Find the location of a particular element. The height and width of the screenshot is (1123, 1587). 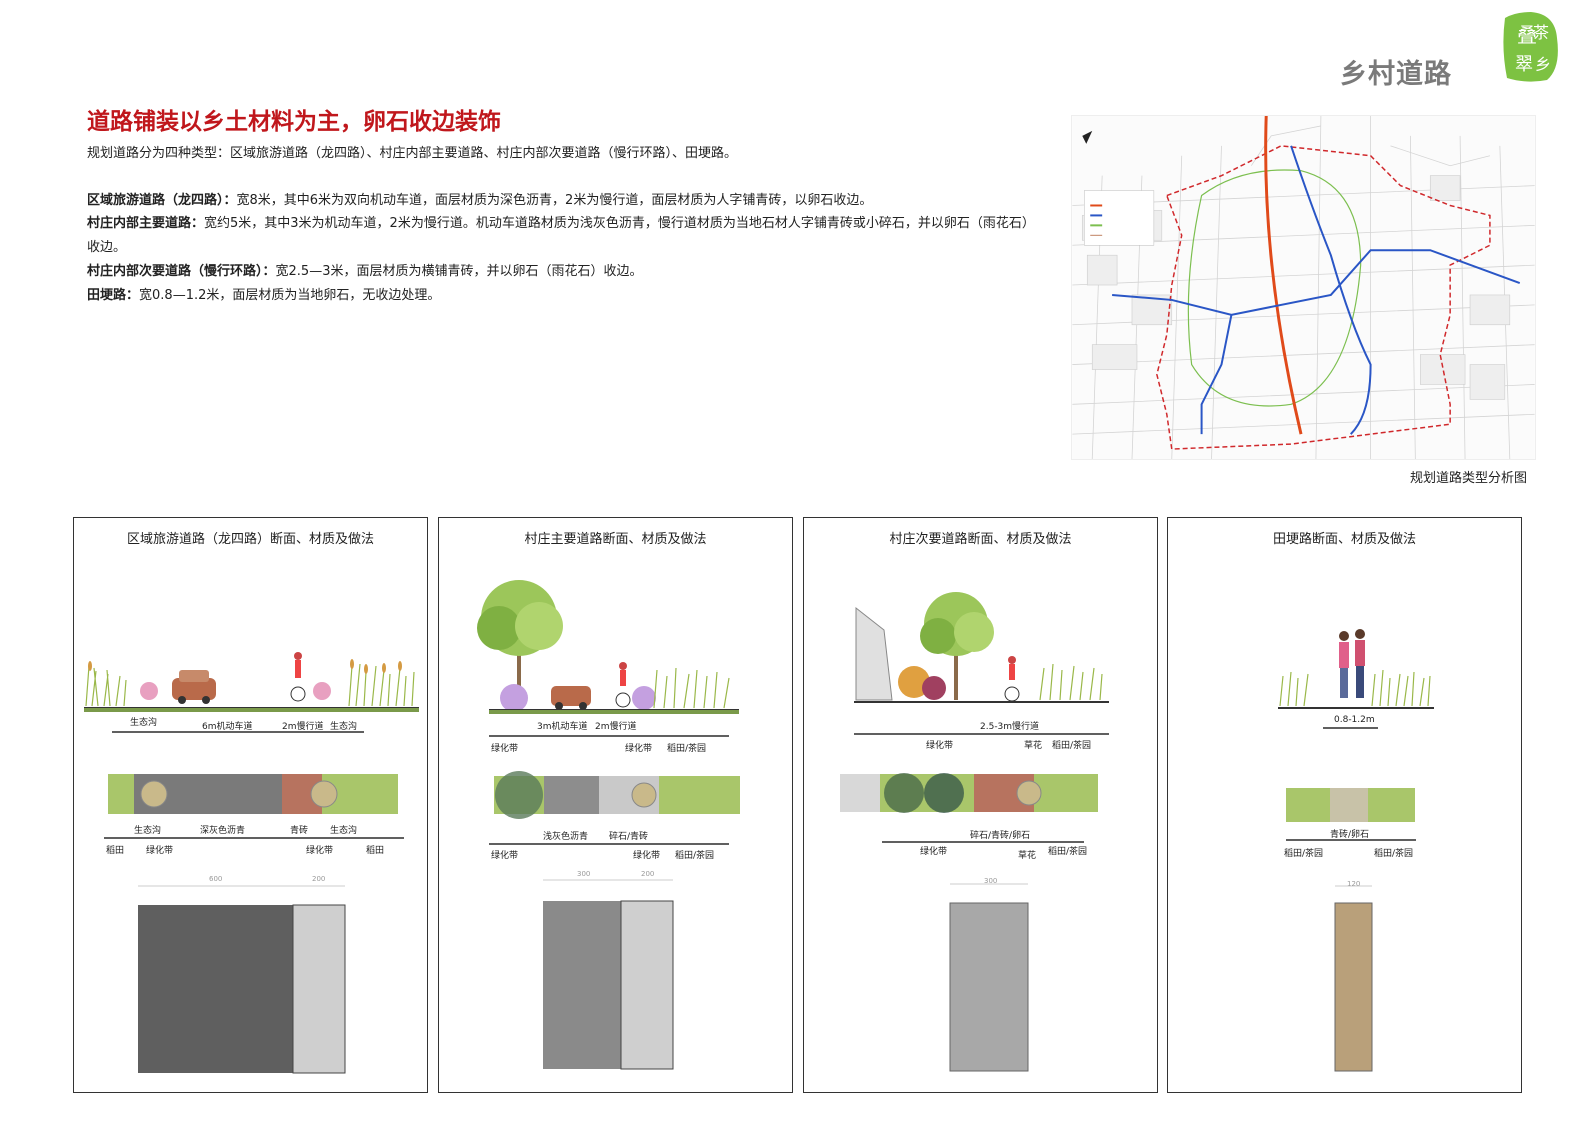

label: 碎石/青砖 is located at coordinates (629, 837).